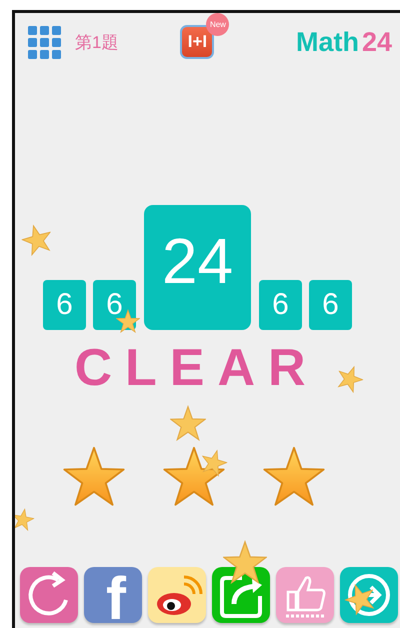 Image resolution: width=400 pixels, height=628 pixels. I want to click on clear-text: CLEAR, so click(196, 368).